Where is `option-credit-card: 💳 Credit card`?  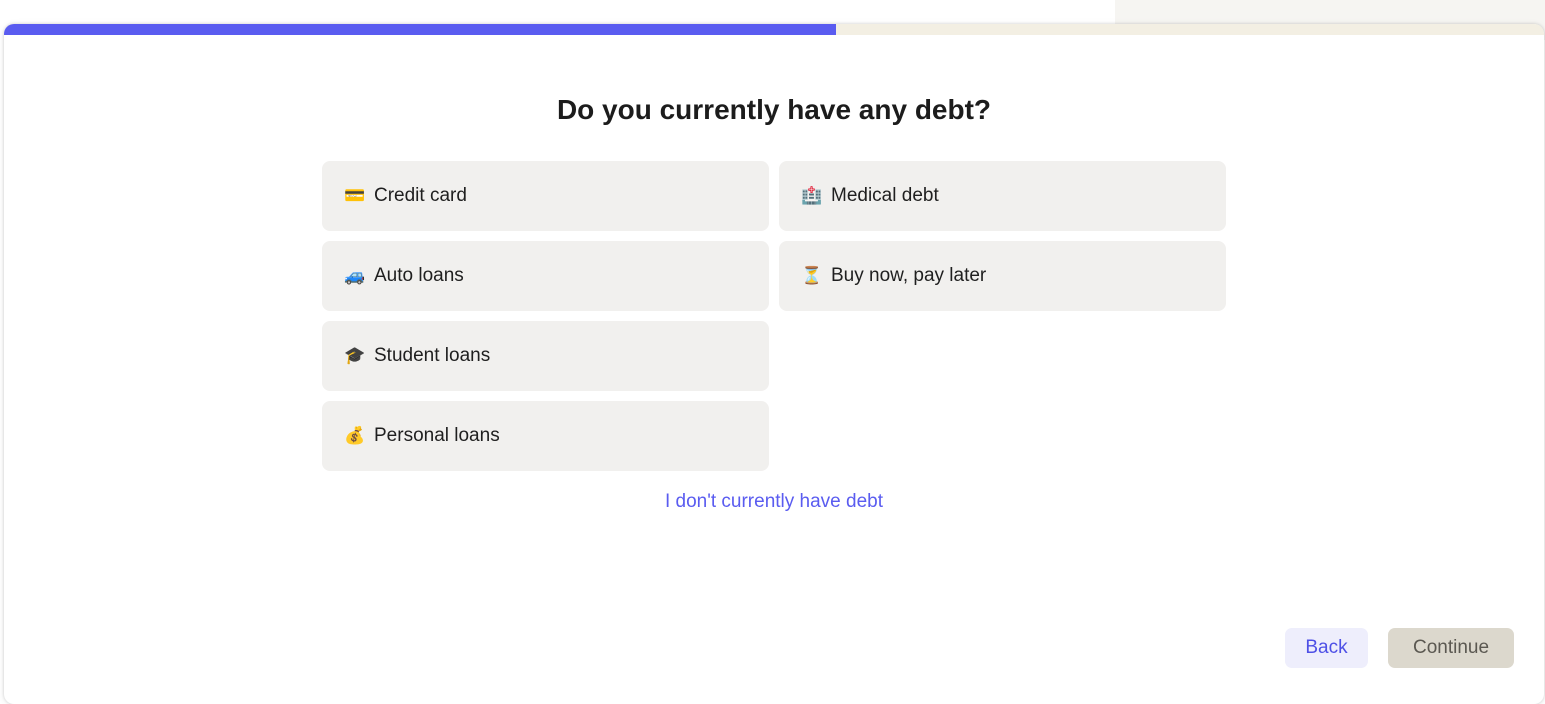 option-credit-card: 💳 Credit card is located at coordinates (545, 196).